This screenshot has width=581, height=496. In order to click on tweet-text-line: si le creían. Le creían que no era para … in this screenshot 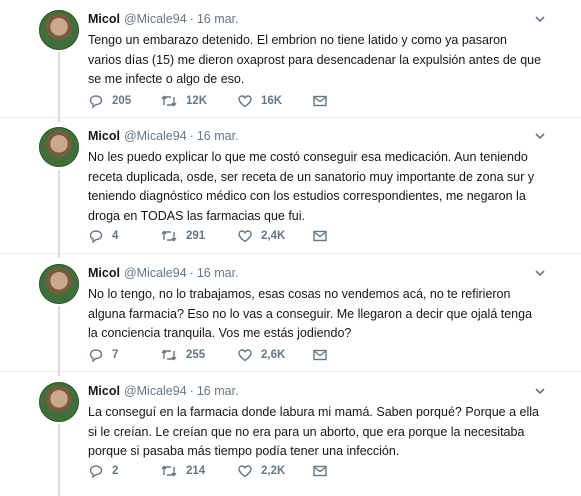, I will do `click(306, 431)`.